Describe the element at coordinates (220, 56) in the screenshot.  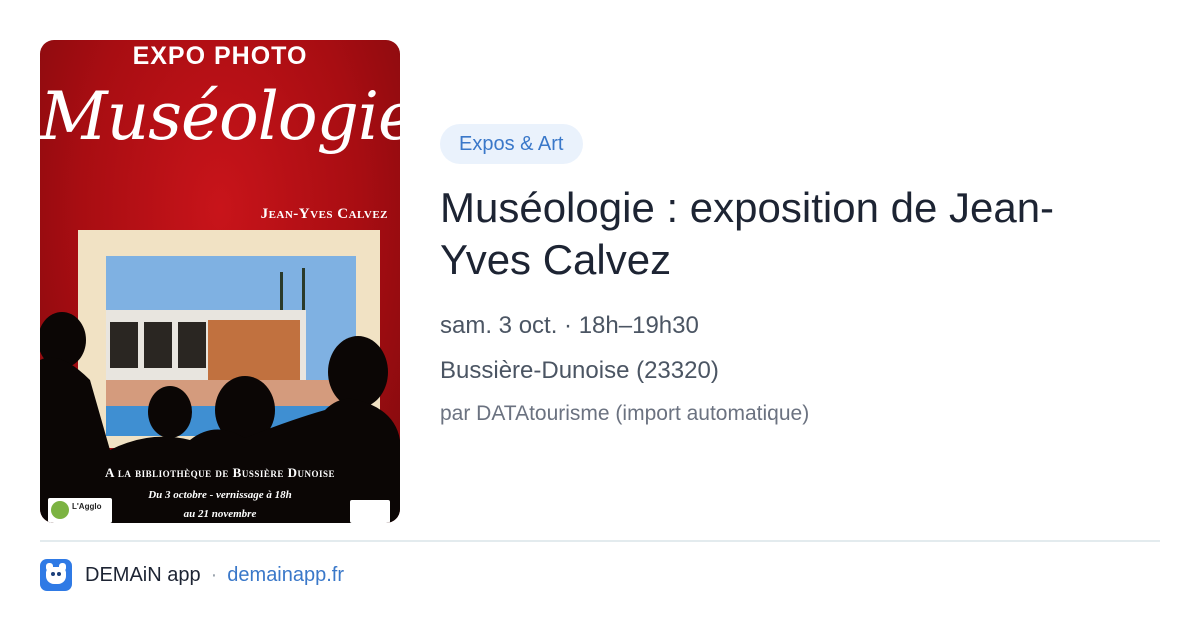
I see `poster-heading: EXPO PHOTO` at that location.